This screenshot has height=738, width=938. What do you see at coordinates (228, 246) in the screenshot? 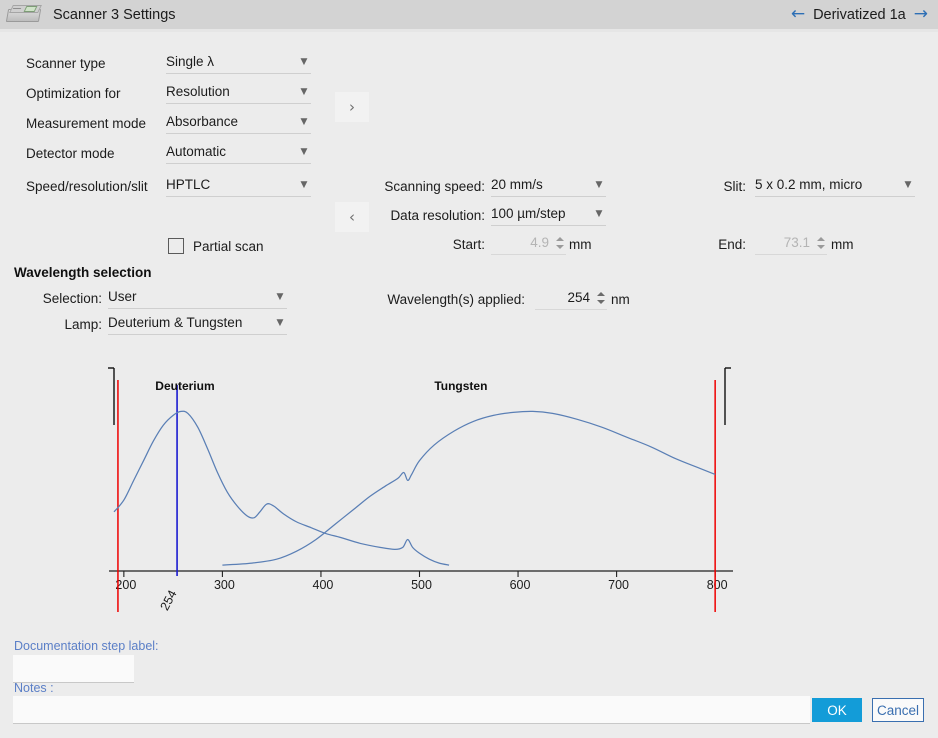
I see `partial-scan-label: Partial scan` at bounding box center [228, 246].